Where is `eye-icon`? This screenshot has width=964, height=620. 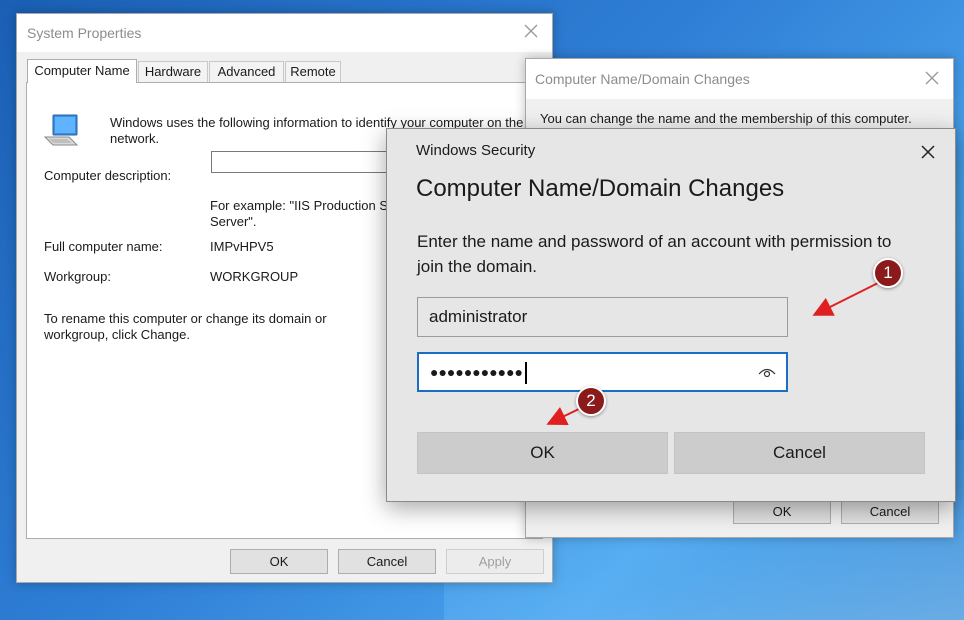
eye-icon is located at coordinates (767, 372).